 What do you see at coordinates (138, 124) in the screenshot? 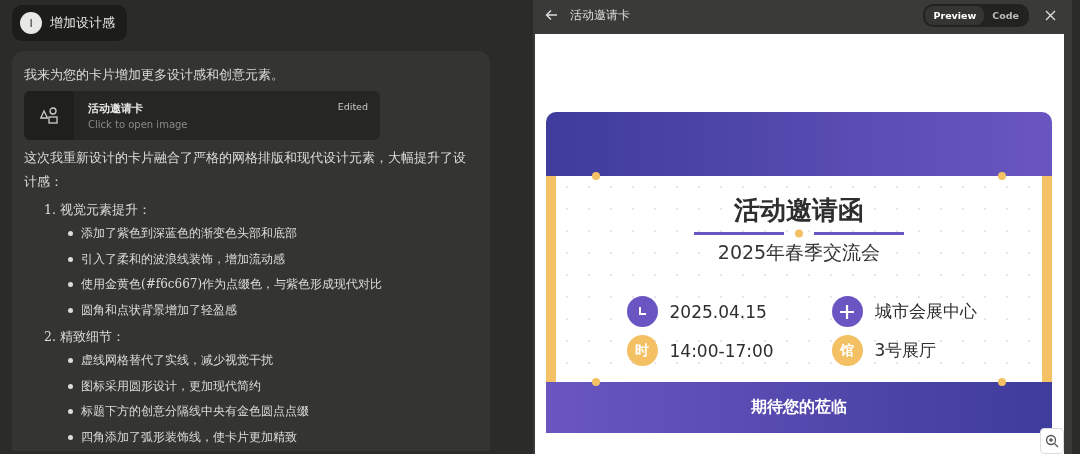
I see `artifact-subtitle: Click to open image` at bounding box center [138, 124].